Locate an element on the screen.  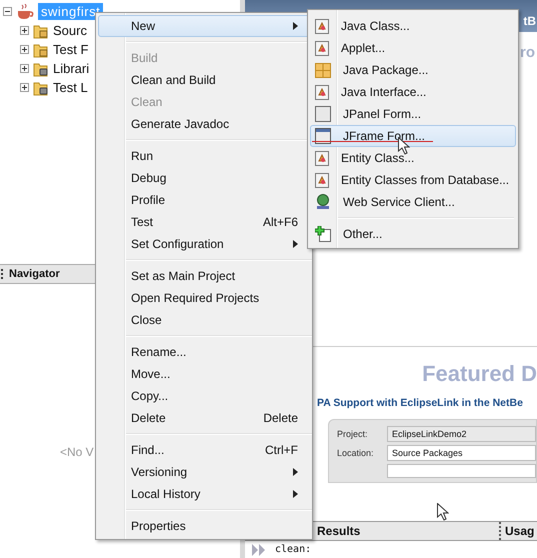
menu-item: New is located at coordinates (204, 26).